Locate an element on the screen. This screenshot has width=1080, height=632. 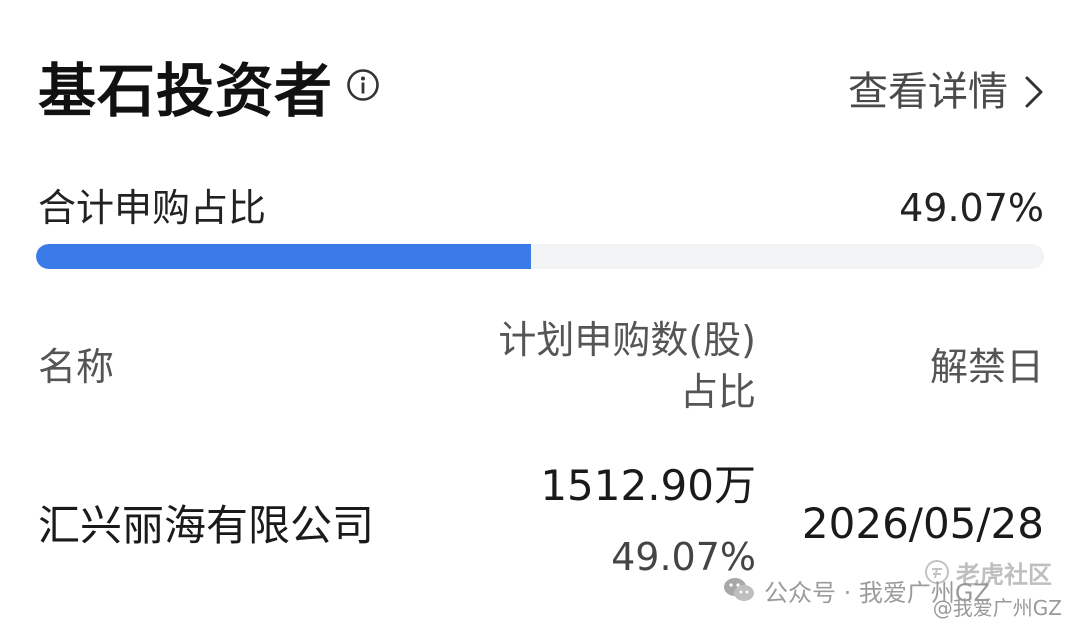
info-circle-icon is located at coordinates (363, 85).